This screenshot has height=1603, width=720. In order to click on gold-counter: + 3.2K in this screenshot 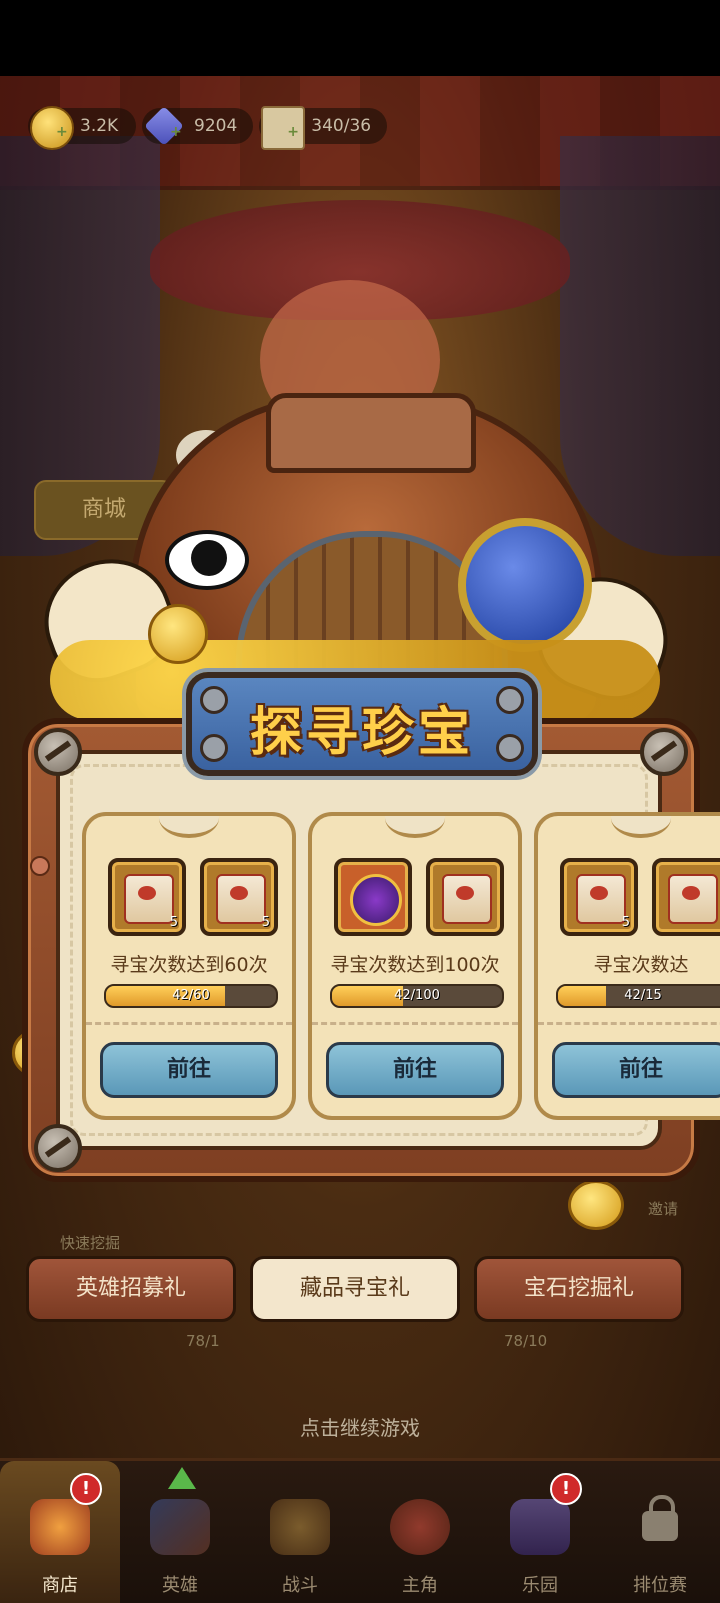, I will do `click(82, 128)`.